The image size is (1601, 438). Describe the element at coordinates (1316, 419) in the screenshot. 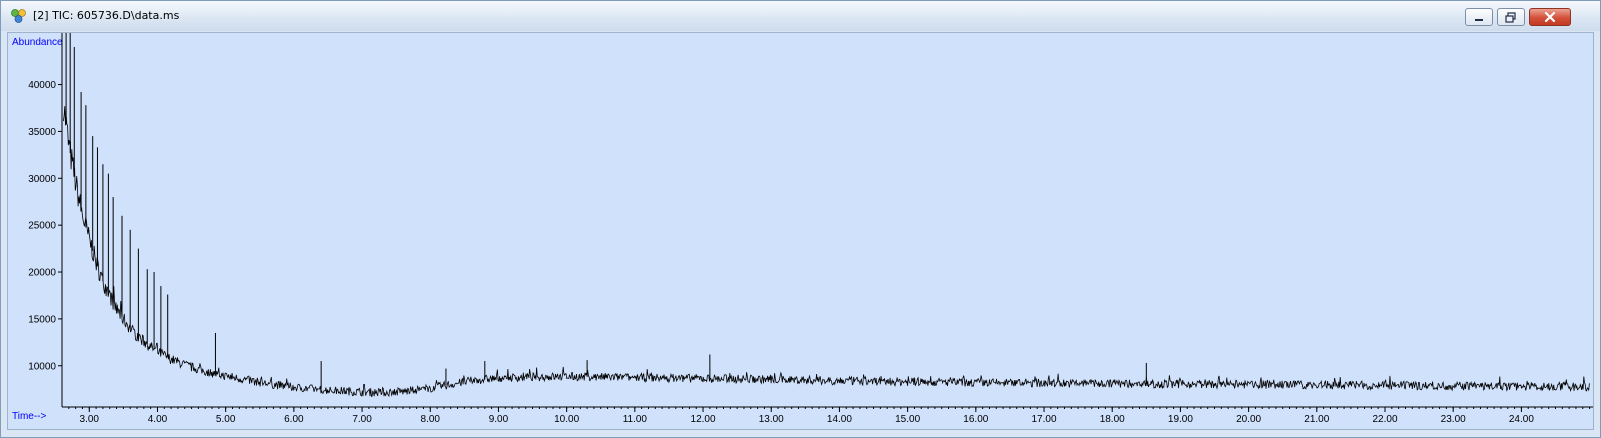

I see `x-tick-label: 21.00` at that location.